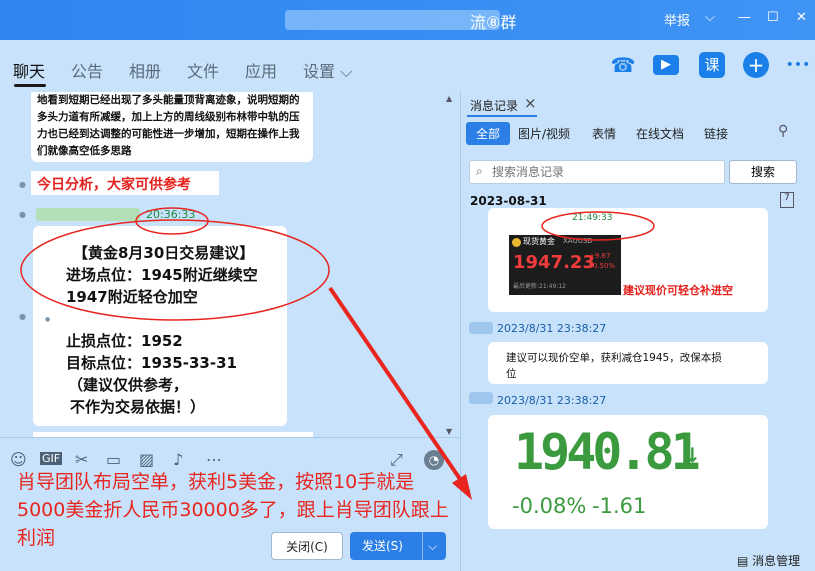  What do you see at coordinates (138, 407) in the screenshot?
I see `disclaimer-line-2: 不作为交易依据！）` at bounding box center [138, 407].